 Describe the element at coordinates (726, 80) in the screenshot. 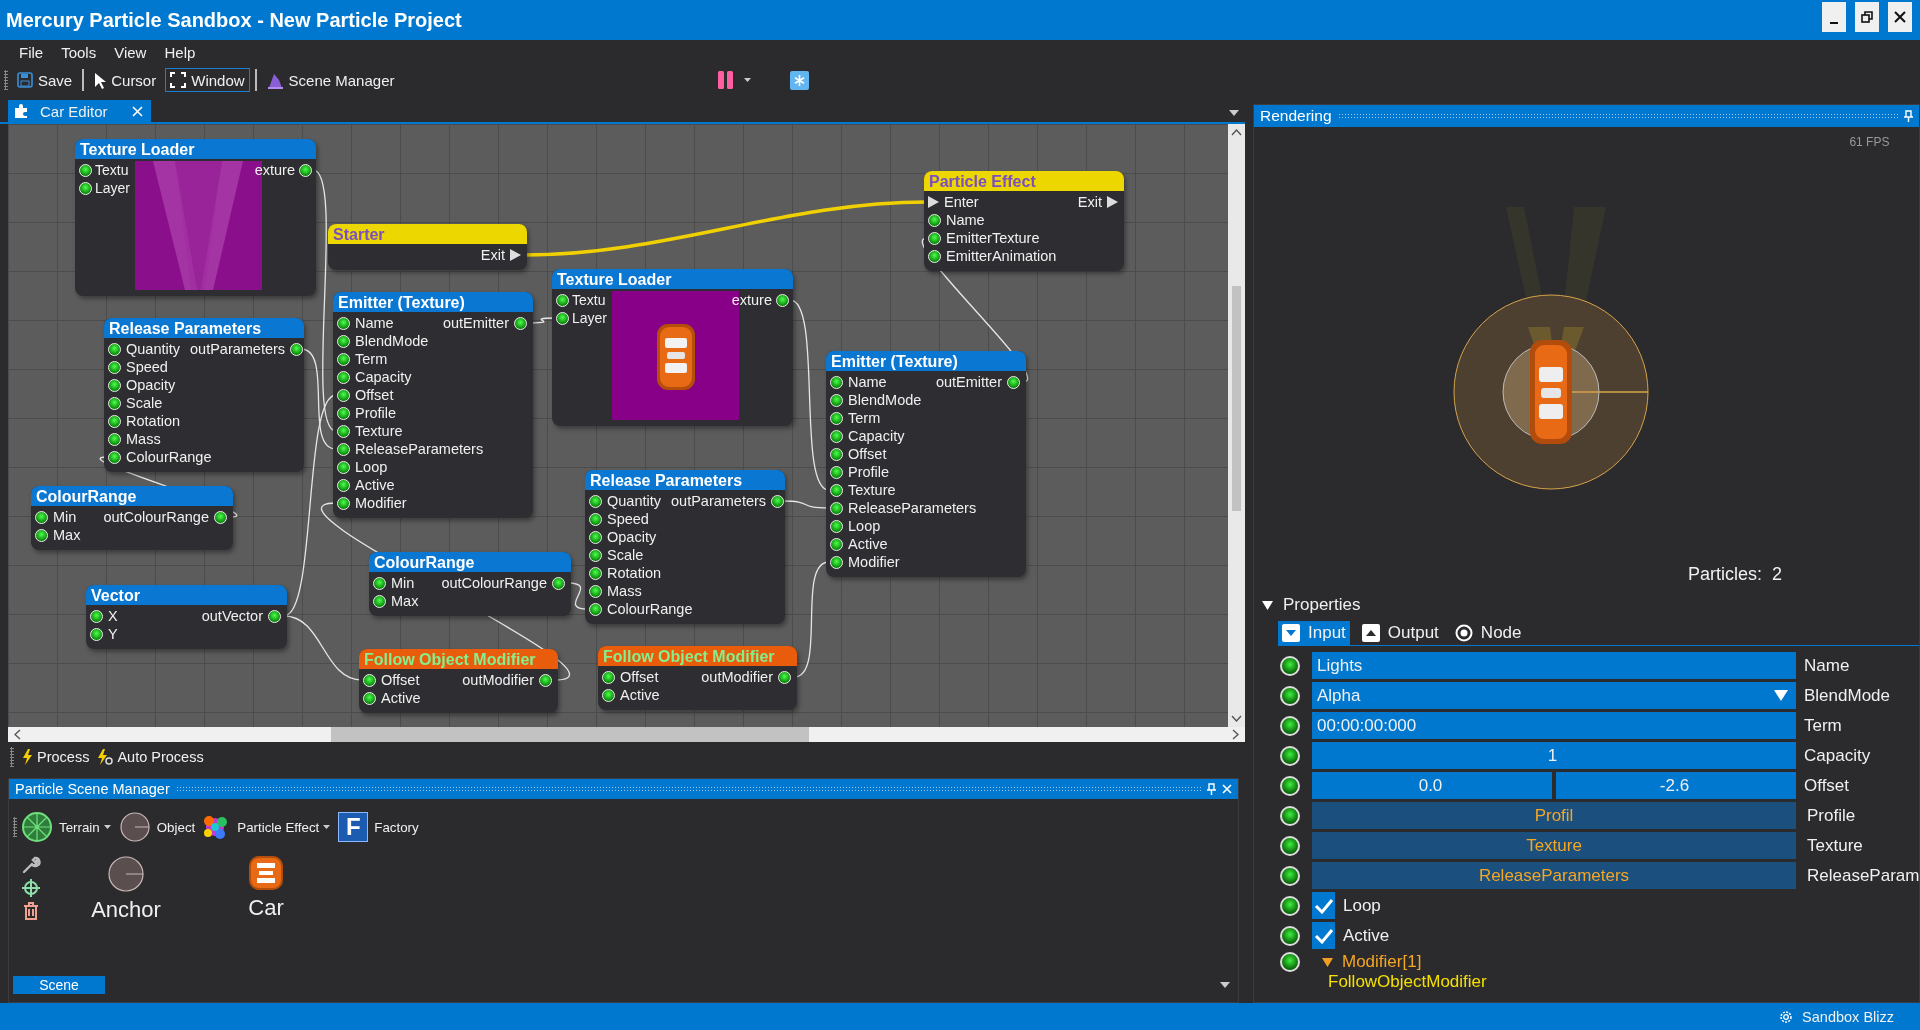

I see `pause-icon` at that location.